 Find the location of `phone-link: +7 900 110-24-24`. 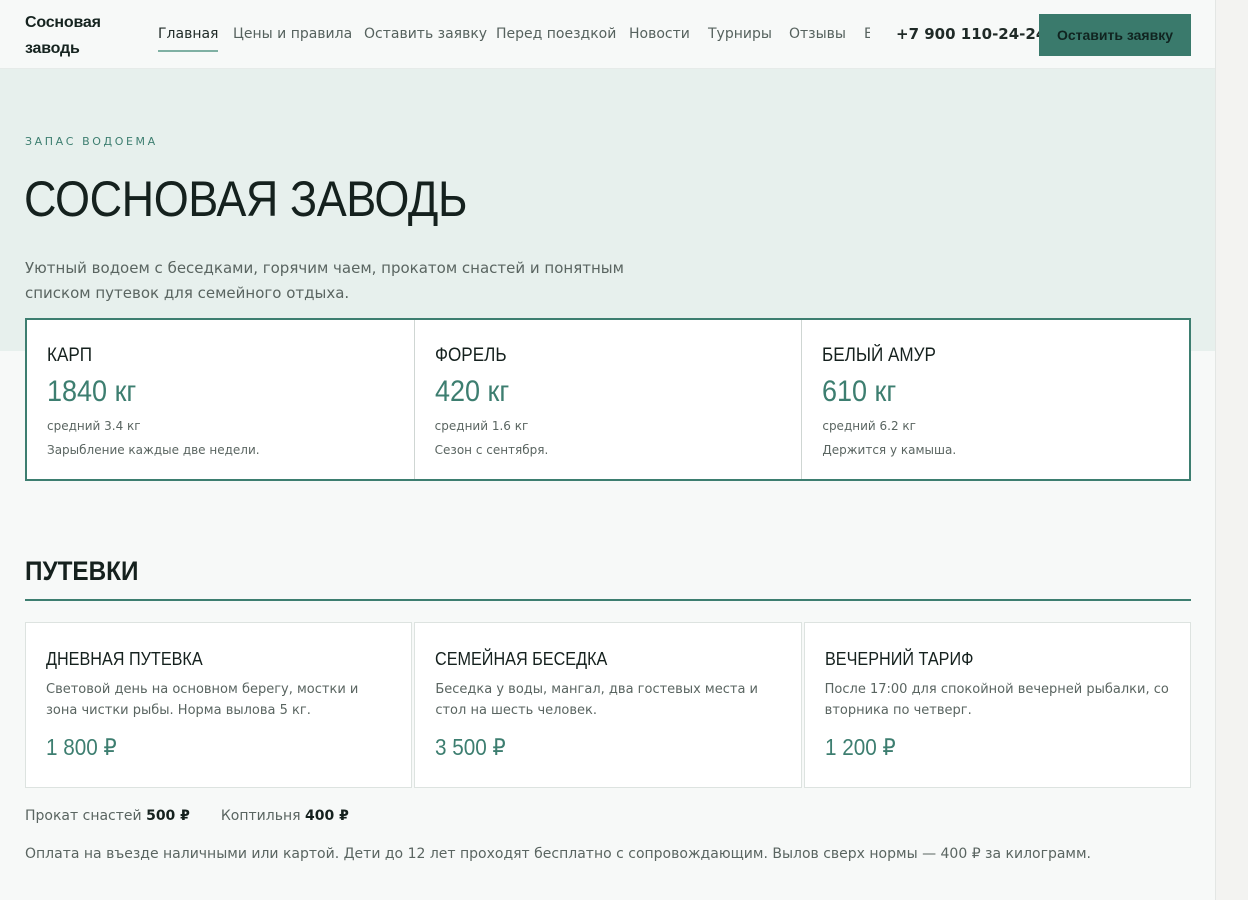

phone-link: +7 900 110-24-24 is located at coordinates (971, 34).